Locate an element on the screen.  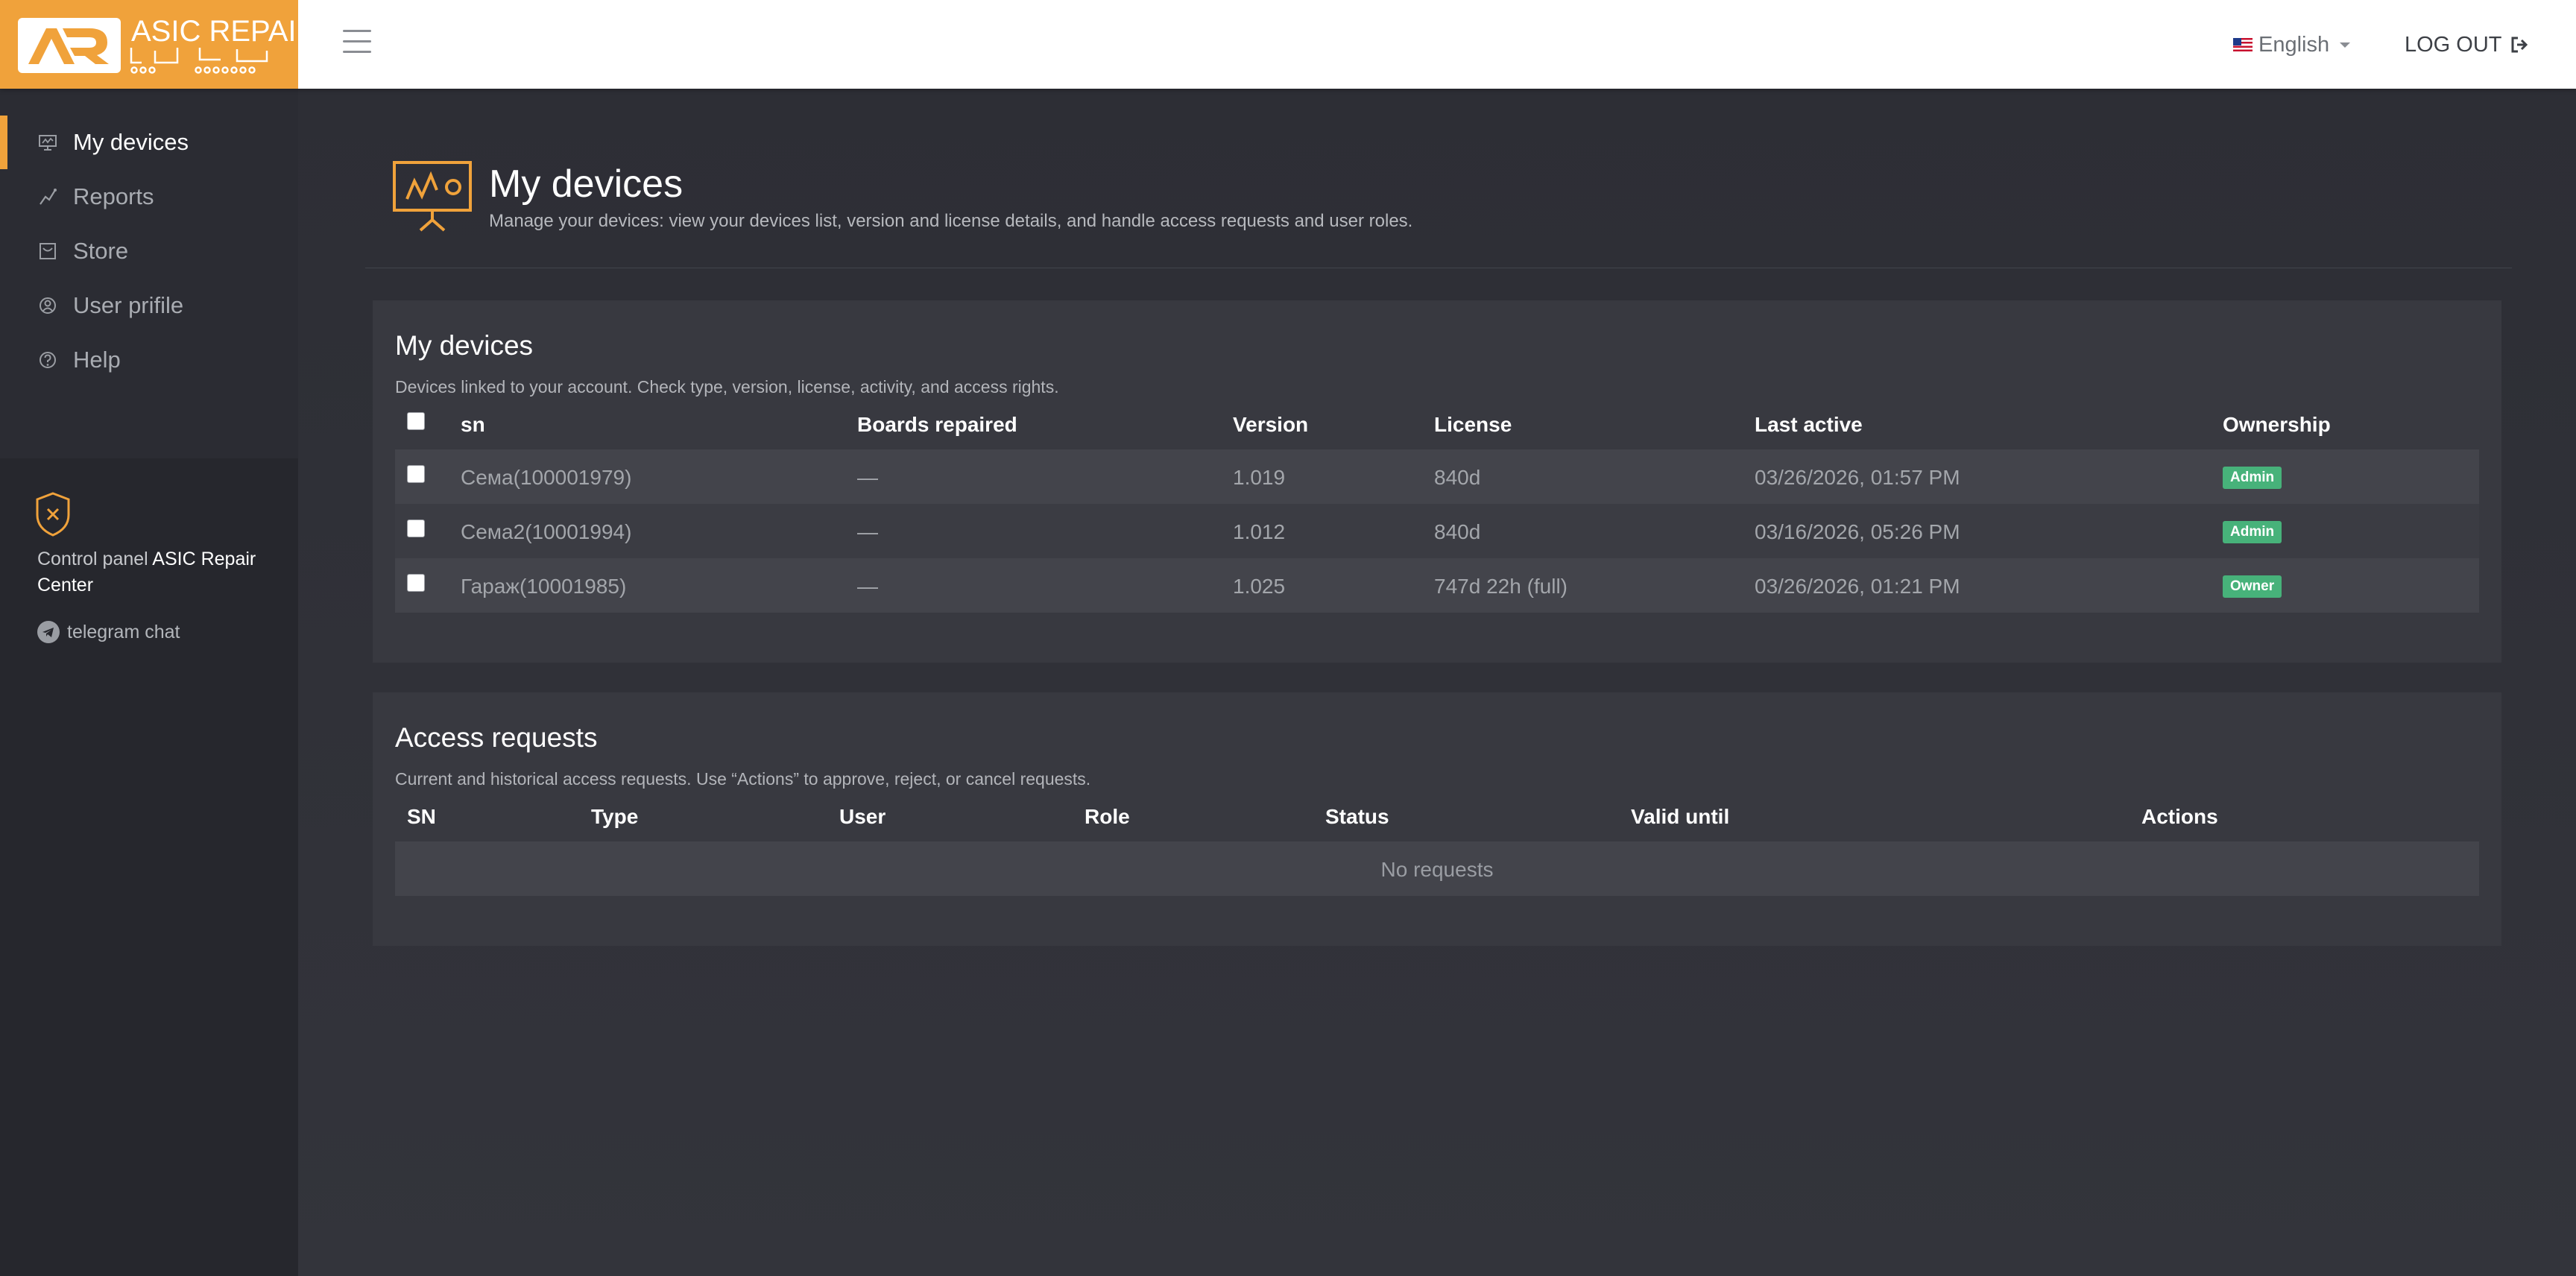
sidebar-item-label: My devices is located at coordinates (131, 142).